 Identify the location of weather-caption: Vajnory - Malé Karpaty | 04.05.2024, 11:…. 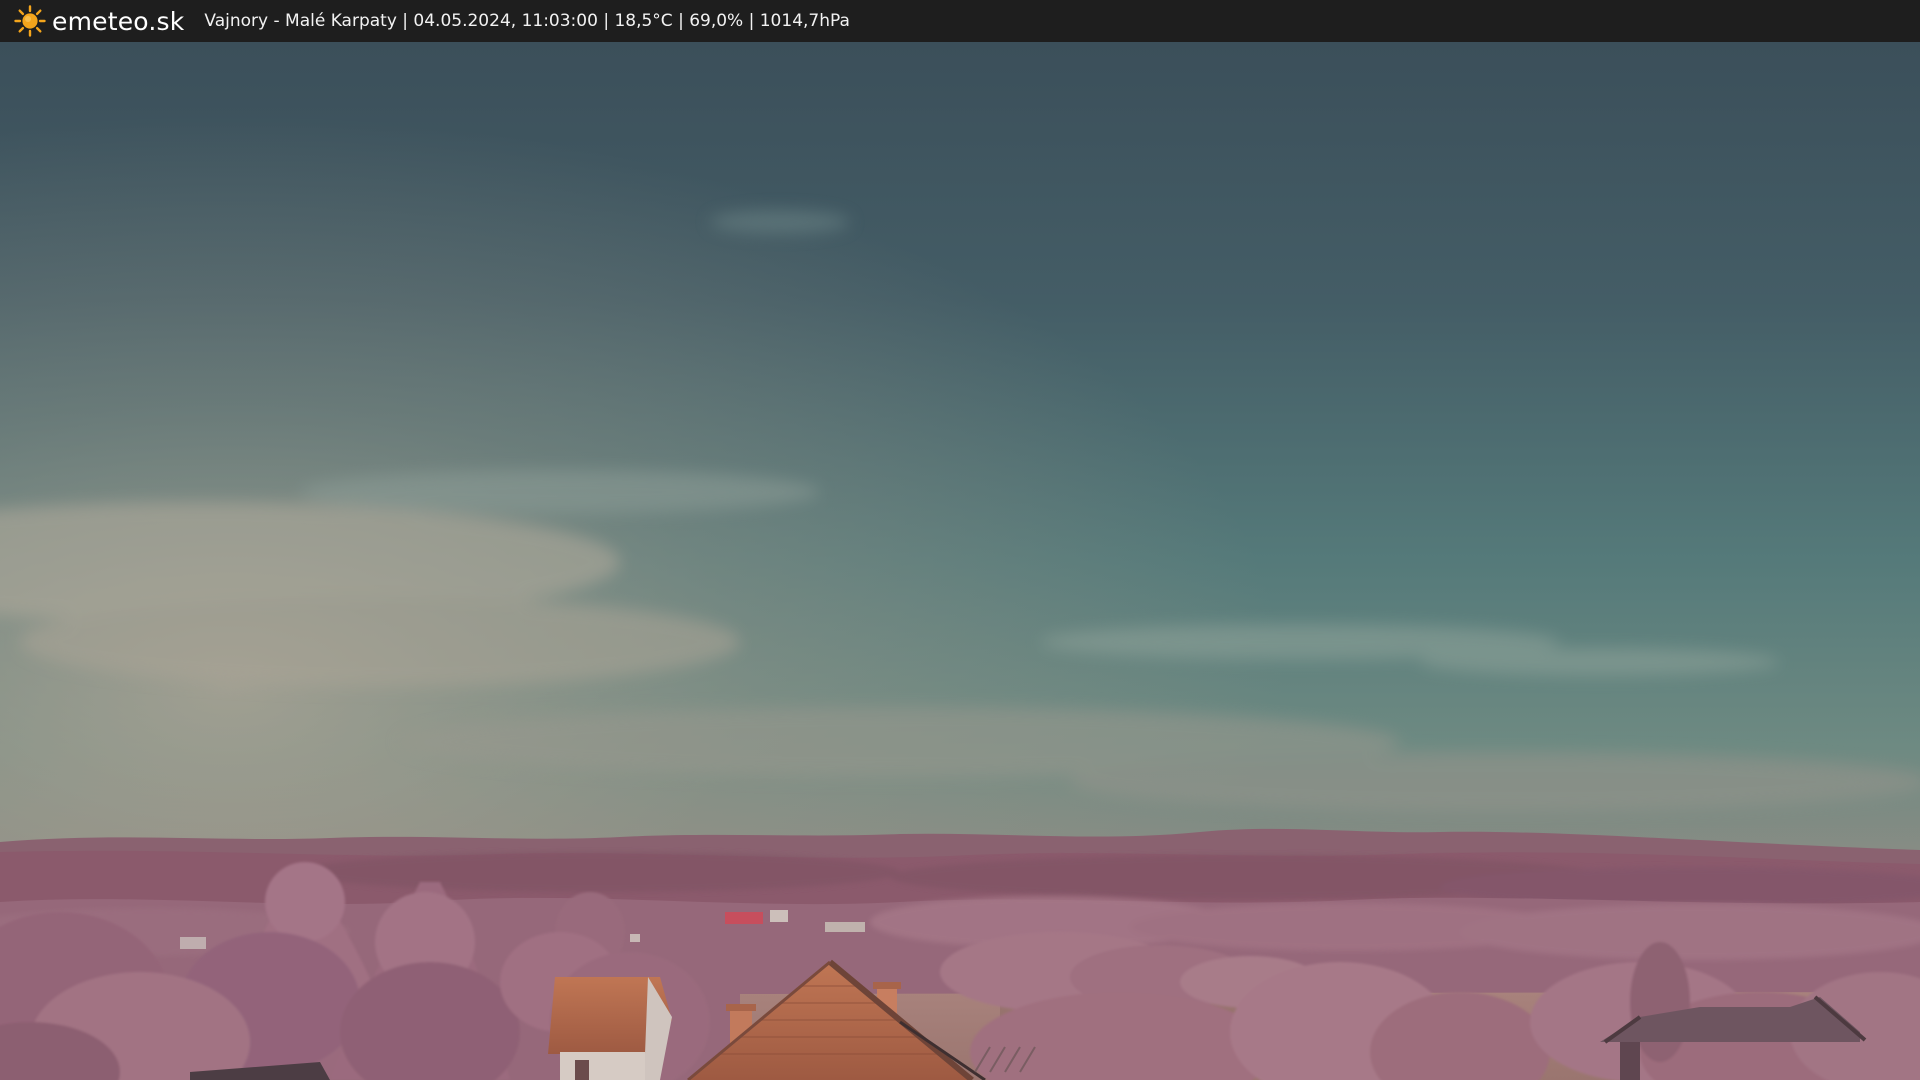
(527, 21).